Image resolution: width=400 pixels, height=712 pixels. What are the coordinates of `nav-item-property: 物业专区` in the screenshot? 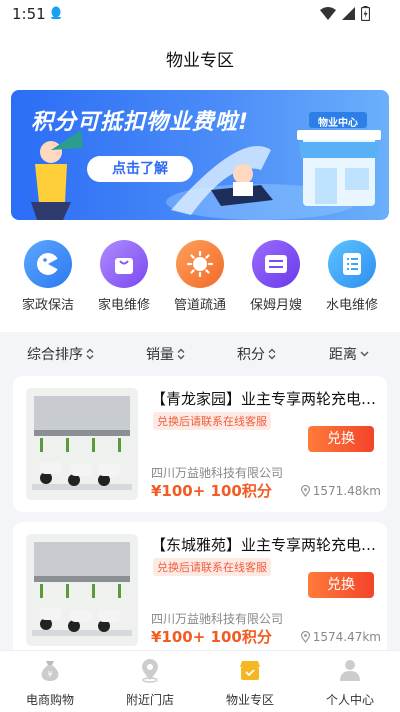 It's located at (250, 682).